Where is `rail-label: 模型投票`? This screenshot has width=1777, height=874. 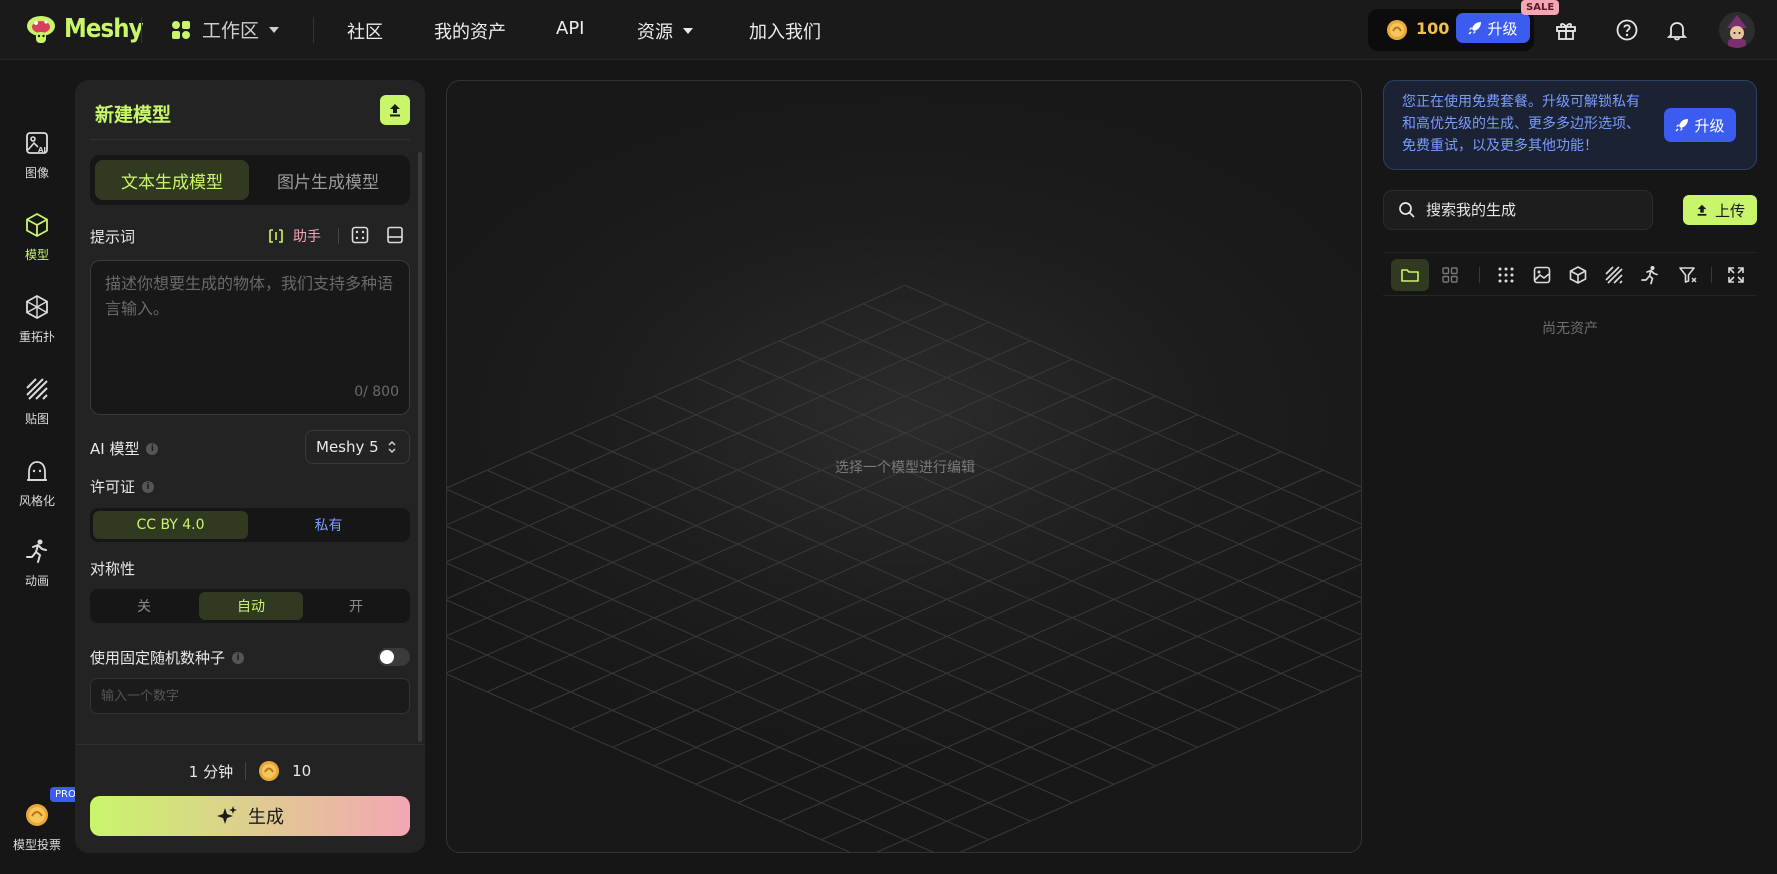 rail-label: 模型投票 is located at coordinates (36, 845).